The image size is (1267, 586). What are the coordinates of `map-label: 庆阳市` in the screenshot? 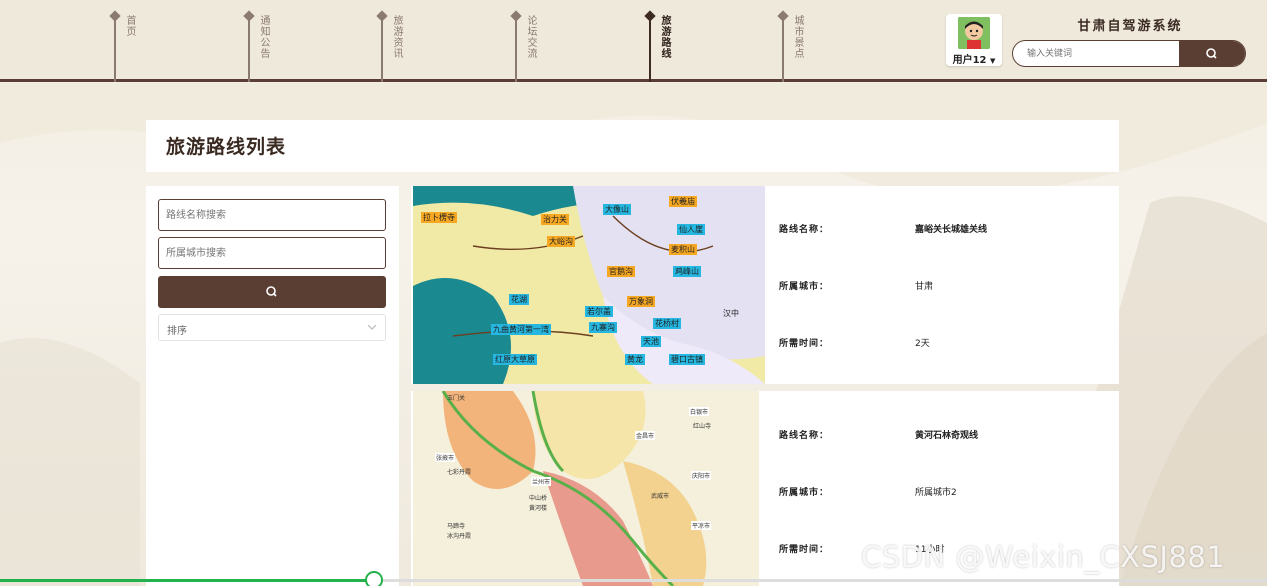 It's located at (701, 475).